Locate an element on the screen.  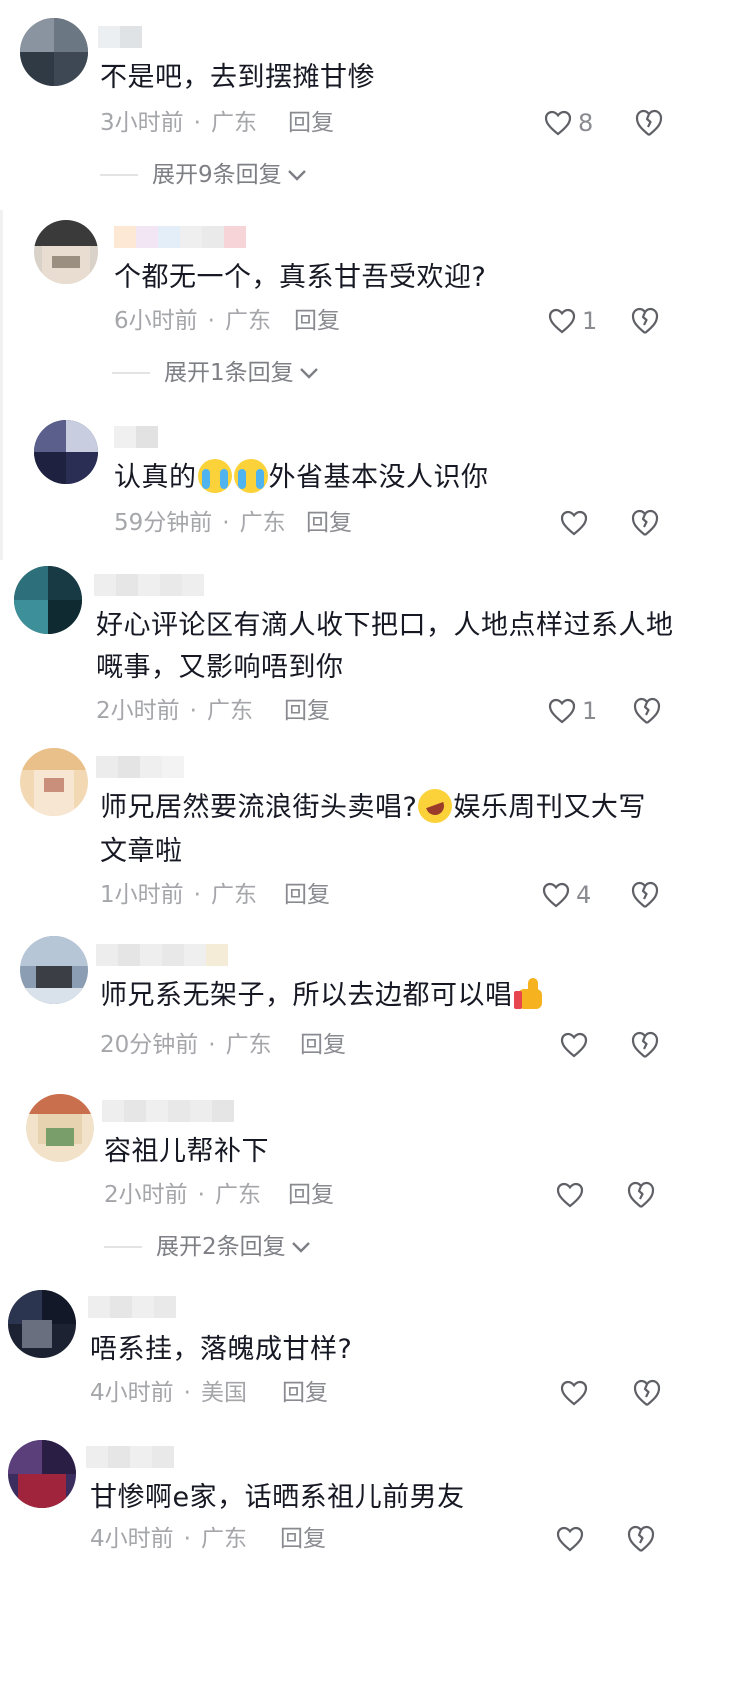
comment-meta: 6小时前 · 广东 is located at coordinates (192, 321).